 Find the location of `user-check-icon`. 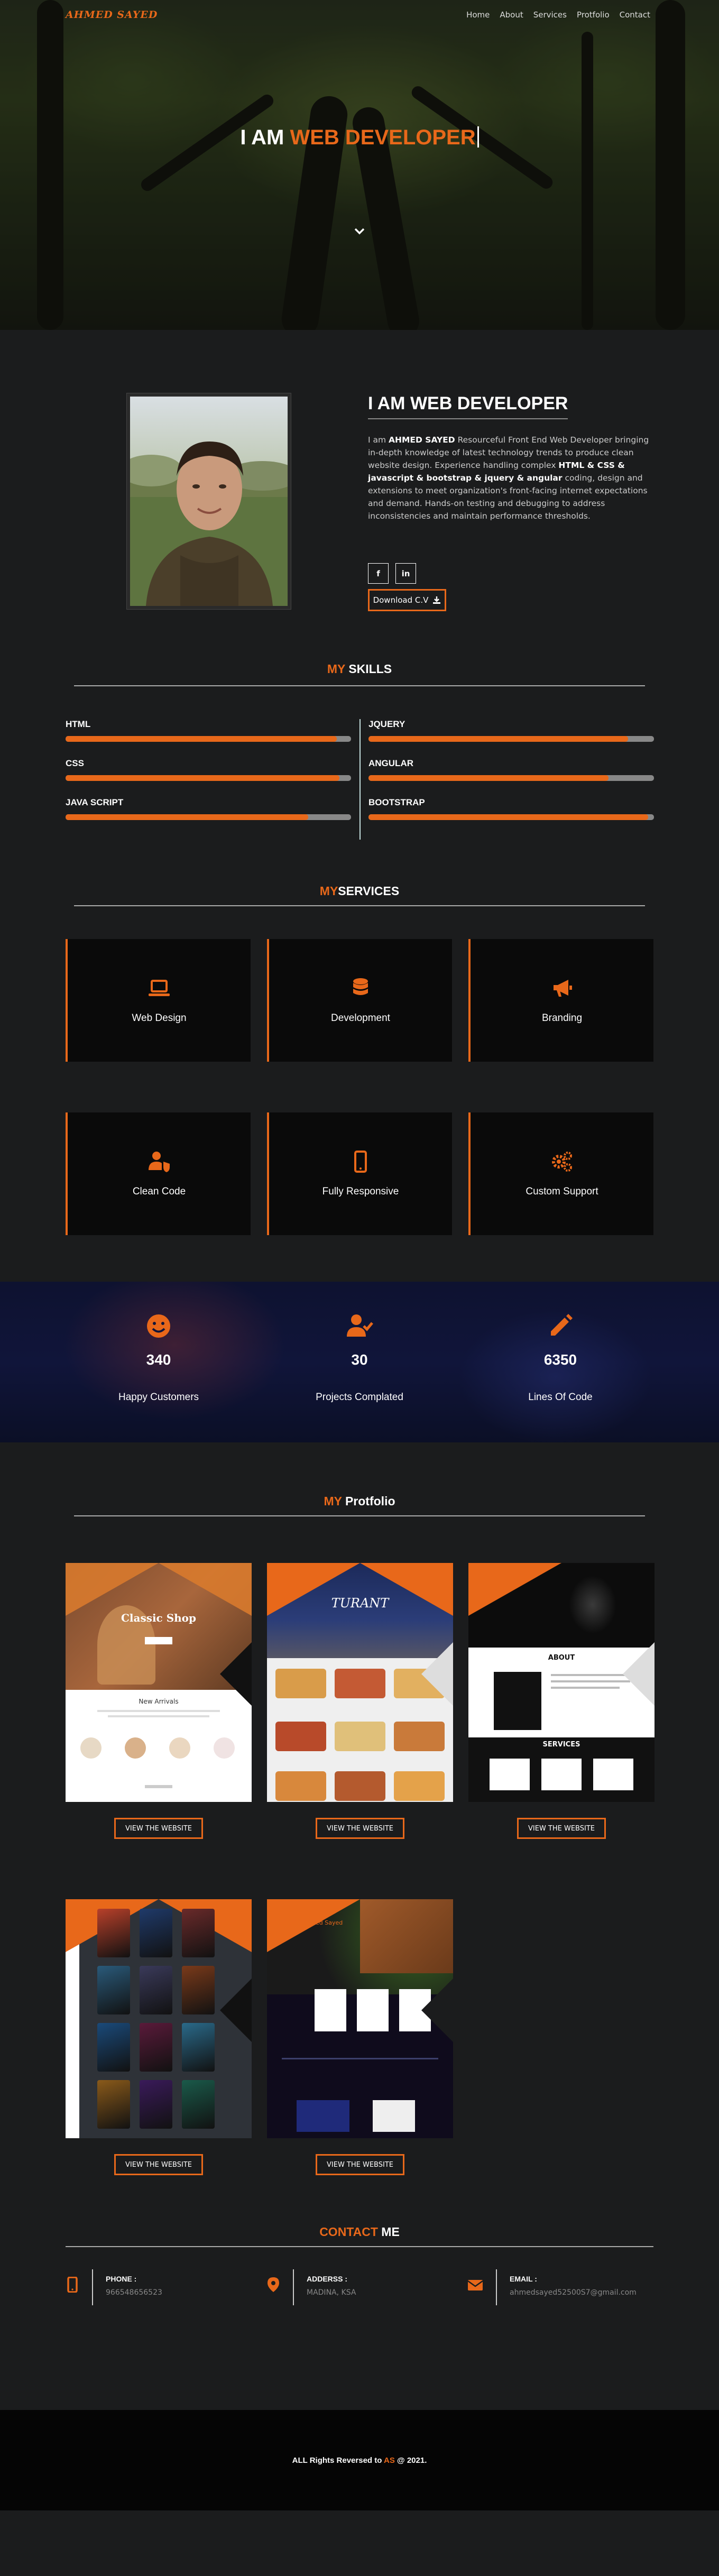

user-check-icon is located at coordinates (360, 1325).